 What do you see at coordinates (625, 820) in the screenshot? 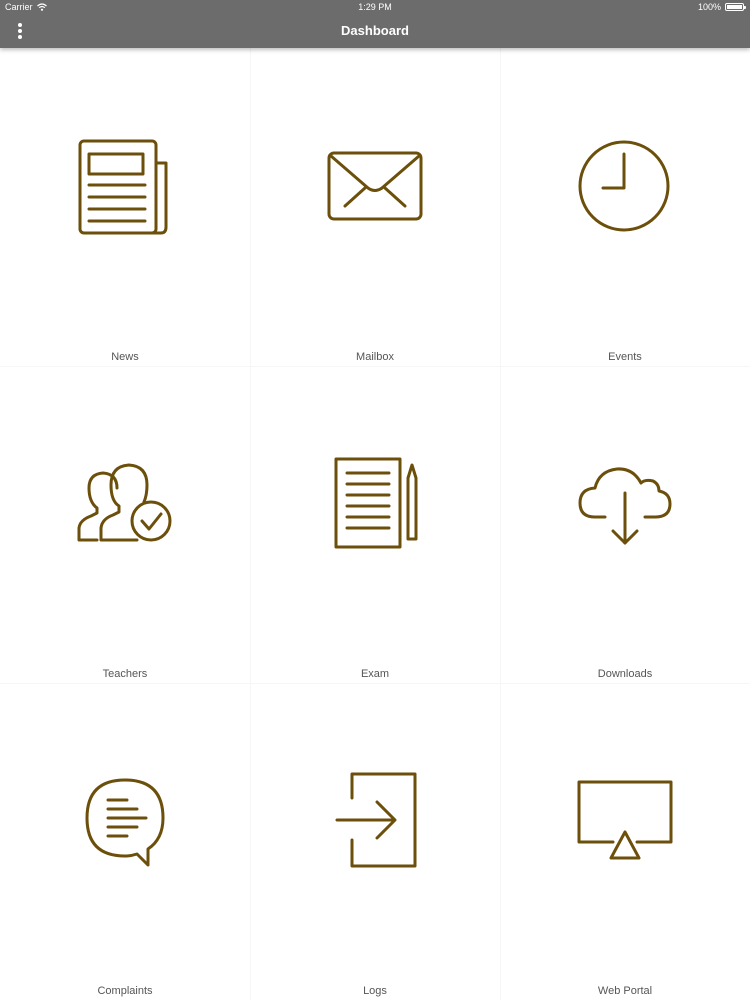
I see `airplay-icon` at bounding box center [625, 820].